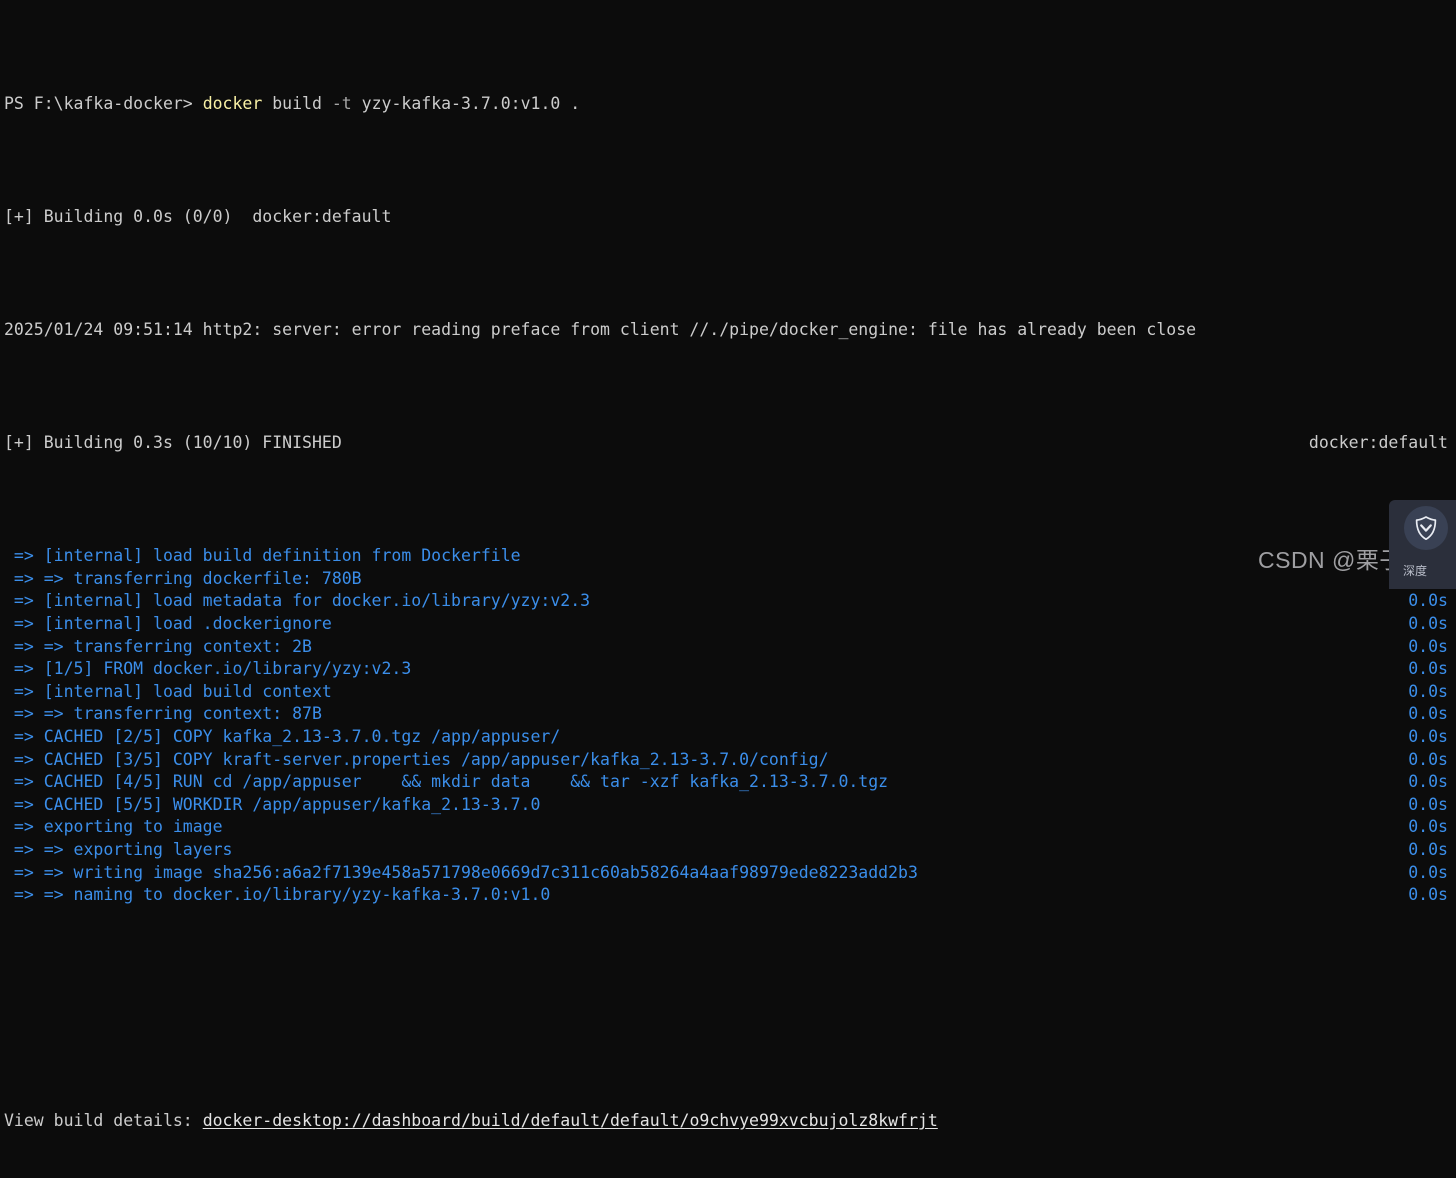 The width and height of the screenshot is (1456, 1178). Describe the element at coordinates (118, 849) in the screenshot. I see `build-step-text: => => exporting layers` at that location.